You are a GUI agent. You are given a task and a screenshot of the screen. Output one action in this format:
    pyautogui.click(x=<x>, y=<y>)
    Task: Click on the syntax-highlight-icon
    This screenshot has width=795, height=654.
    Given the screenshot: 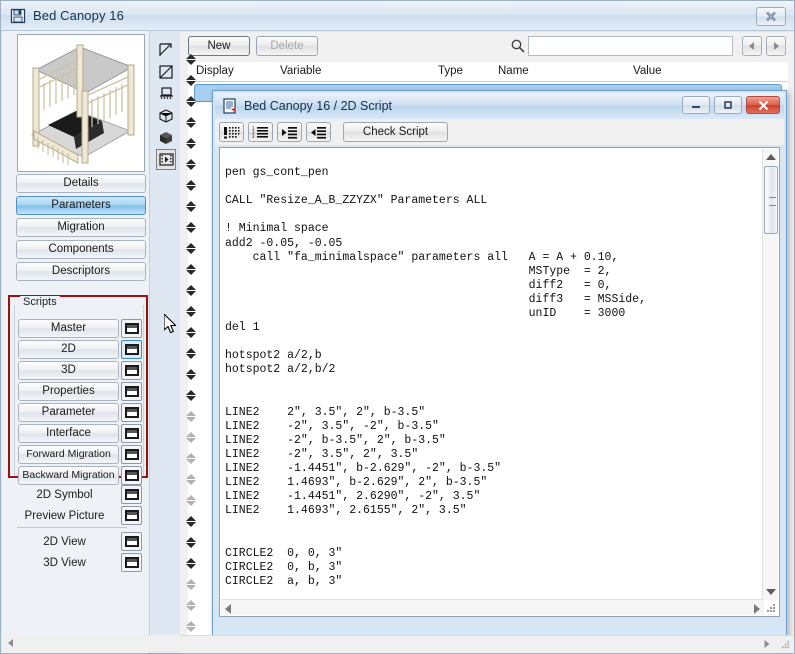 What is the action you would take?
    pyautogui.click(x=231, y=132)
    